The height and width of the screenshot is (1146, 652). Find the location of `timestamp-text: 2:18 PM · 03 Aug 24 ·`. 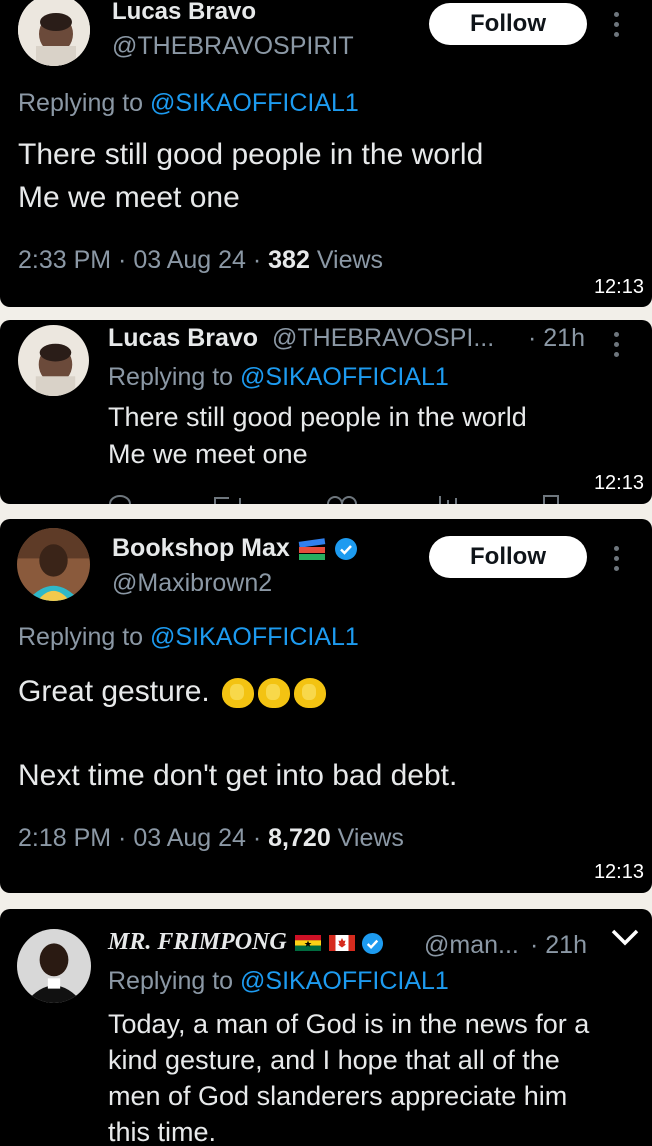

timestamp-text: 2:18 PM · 03 Aug 24 · is located at coordinates (143, 838).